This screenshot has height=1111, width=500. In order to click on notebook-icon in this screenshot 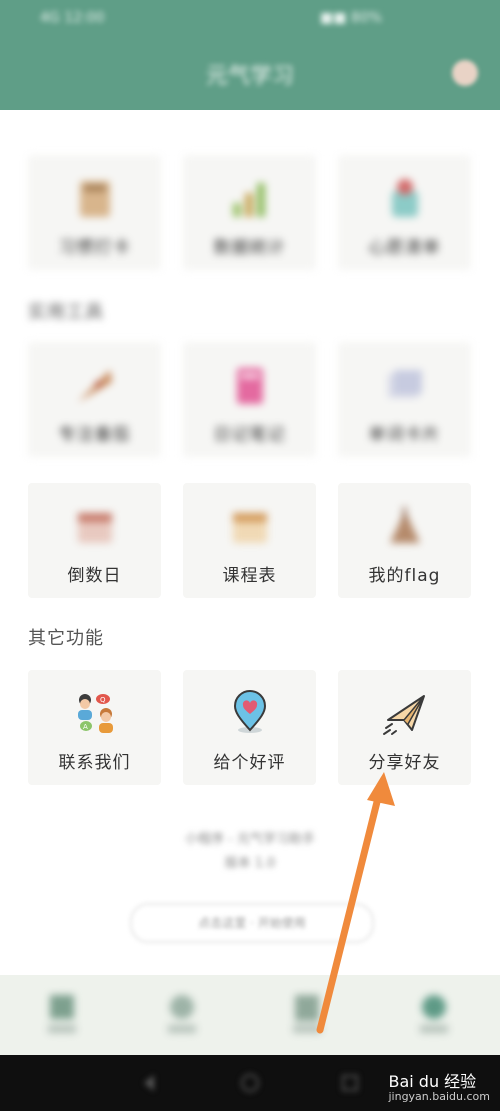, I will do `click(250, 386)`.